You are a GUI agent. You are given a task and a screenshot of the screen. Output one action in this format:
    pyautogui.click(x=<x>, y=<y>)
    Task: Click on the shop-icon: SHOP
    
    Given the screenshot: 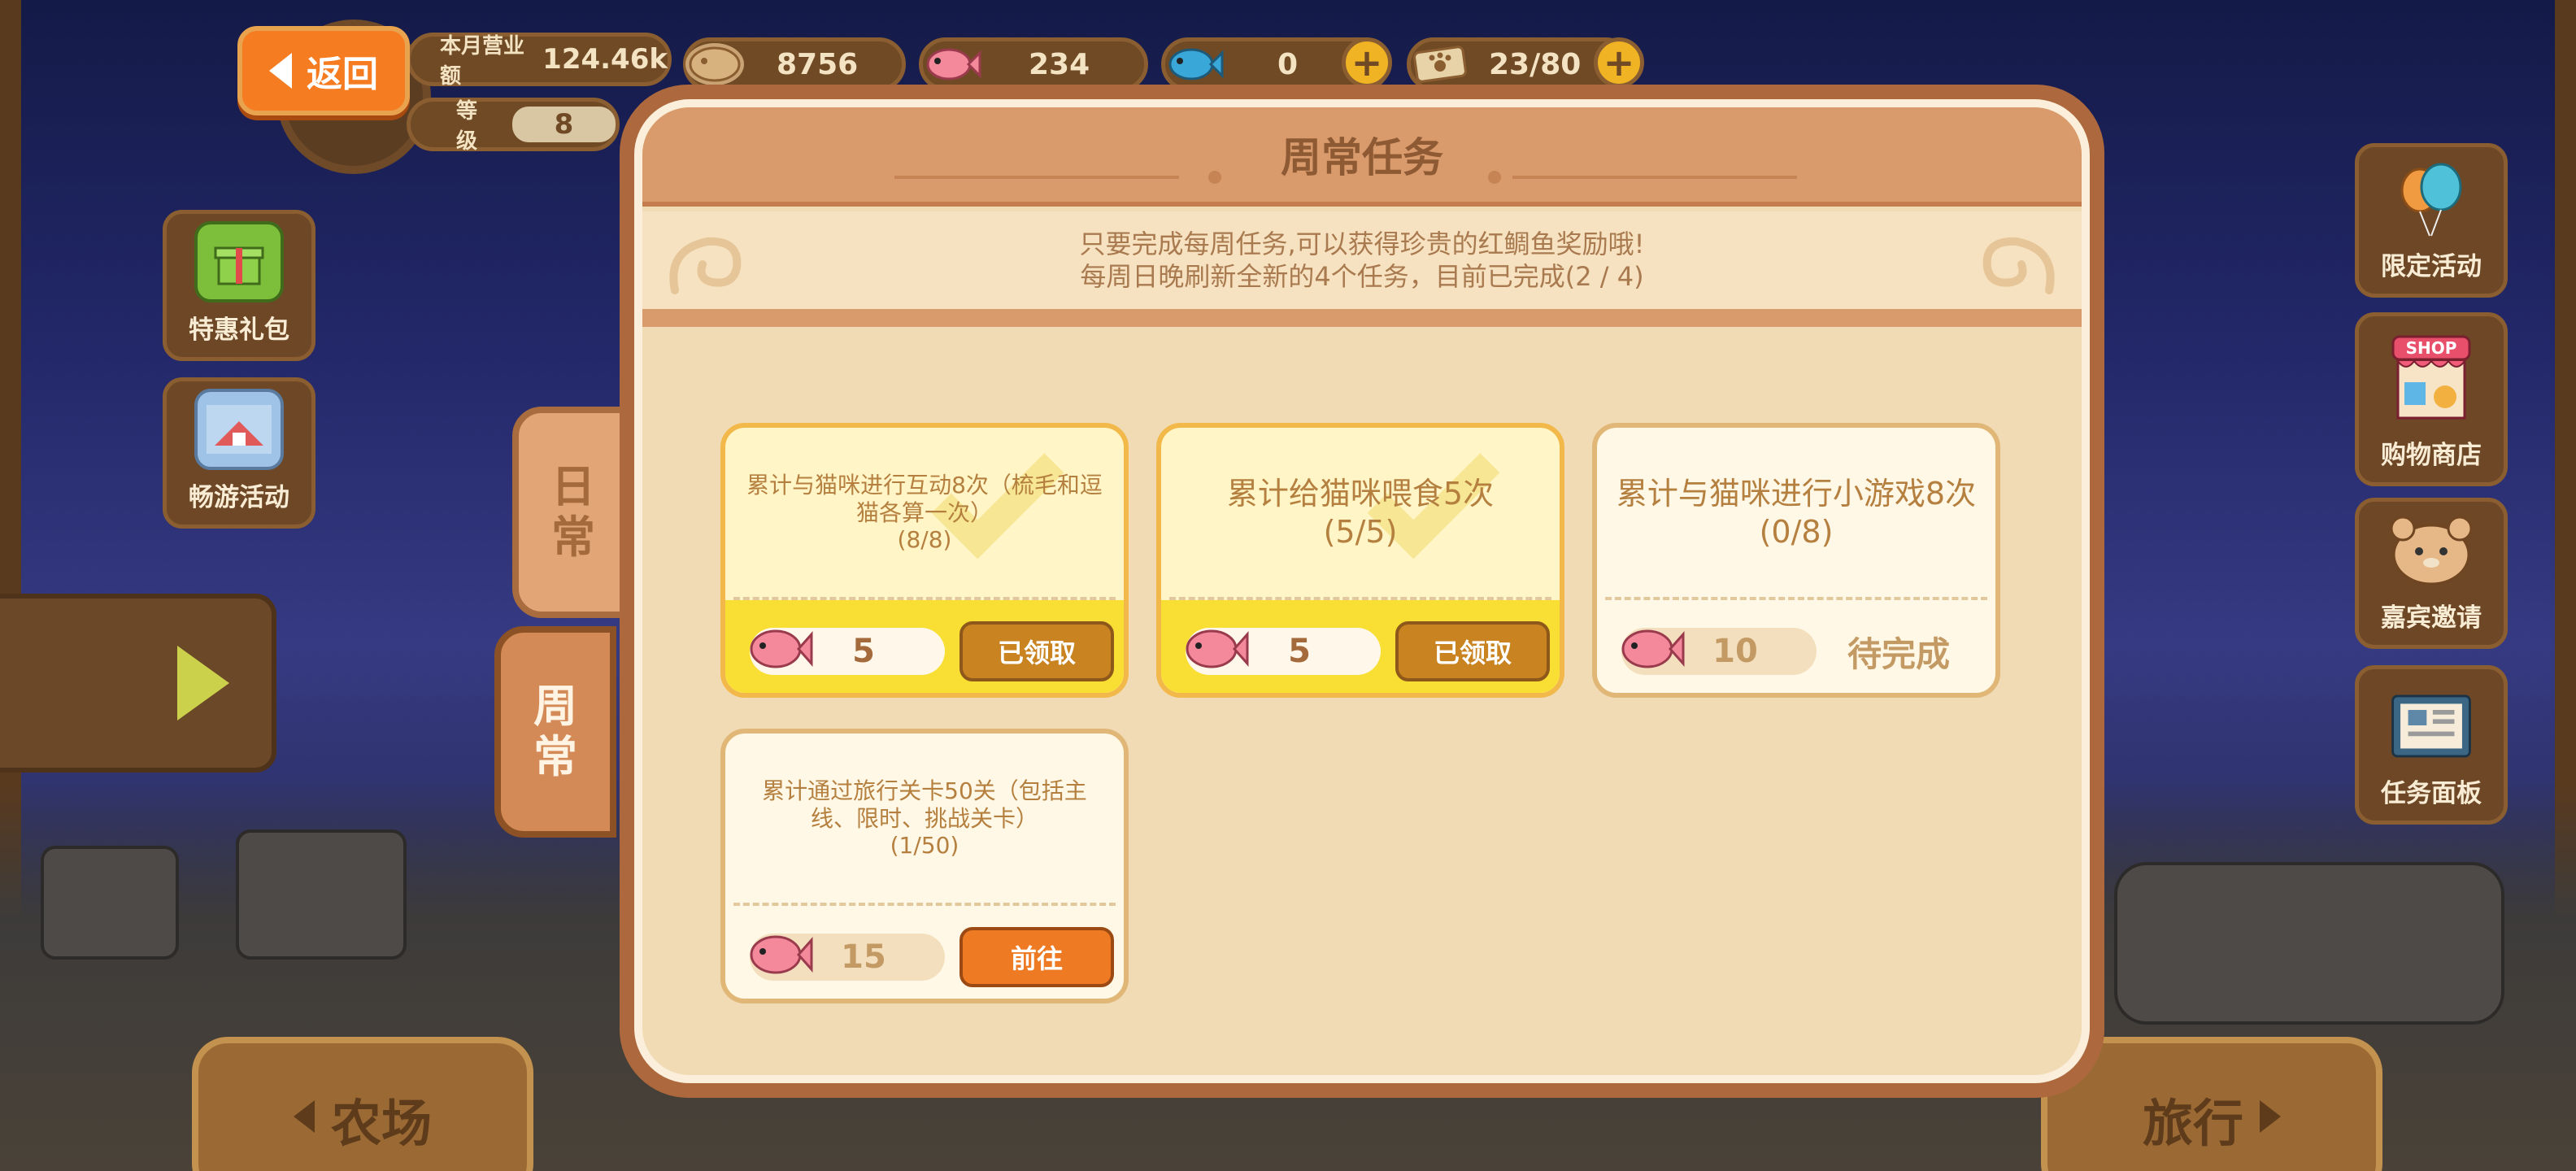 What is the action you would take?
    pyautogui.click(x=2431, y=377)
    